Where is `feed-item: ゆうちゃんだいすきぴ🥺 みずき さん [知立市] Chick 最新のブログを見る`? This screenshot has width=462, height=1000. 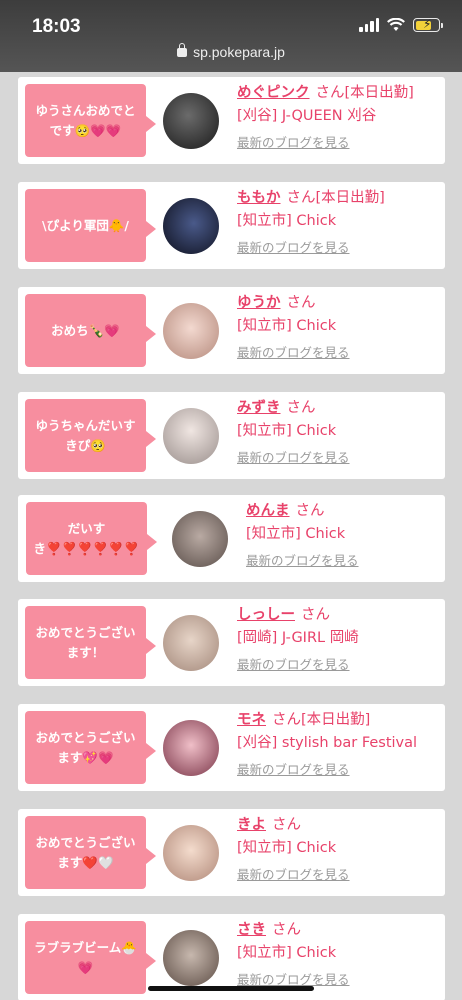
feed-item: ゆうちゃんだいすきぴ🥺 みずき さん [知立市] Chick 最新のブログを見る is located at coordinates (231, 435).